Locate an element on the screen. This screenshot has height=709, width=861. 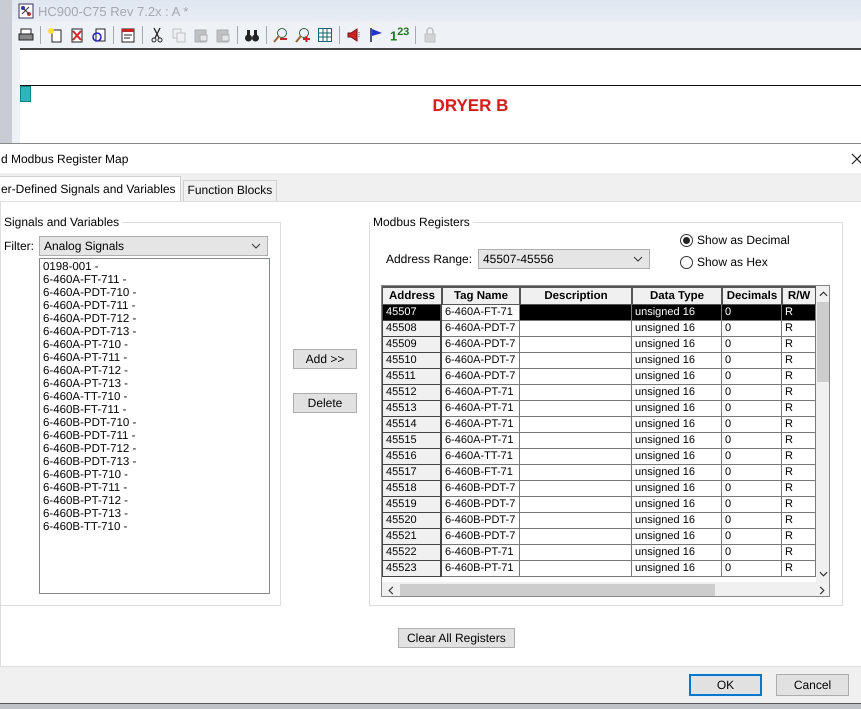
table-cell: 45507 is located at coordinates (412, 313).